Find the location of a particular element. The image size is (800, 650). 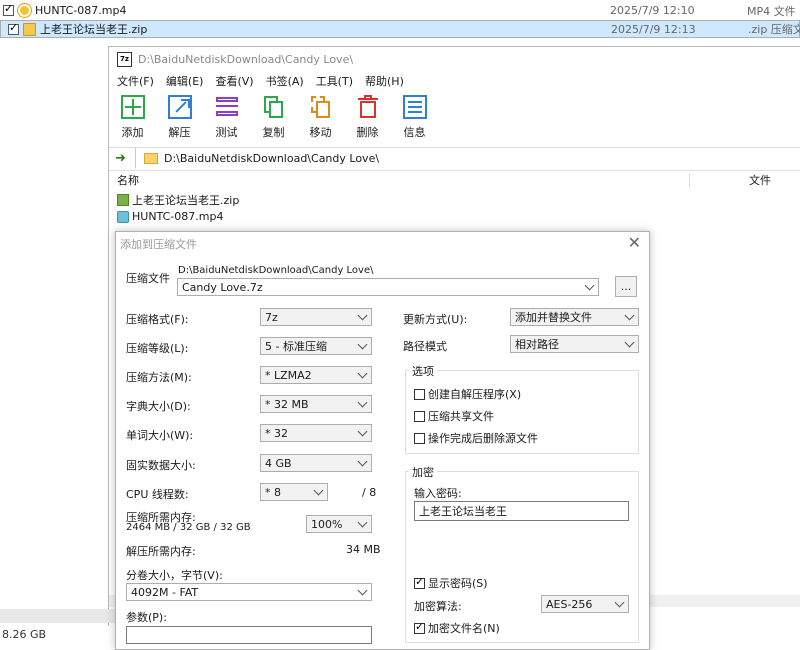

params-label: 参数(P): is located at coordinates (146, 617).